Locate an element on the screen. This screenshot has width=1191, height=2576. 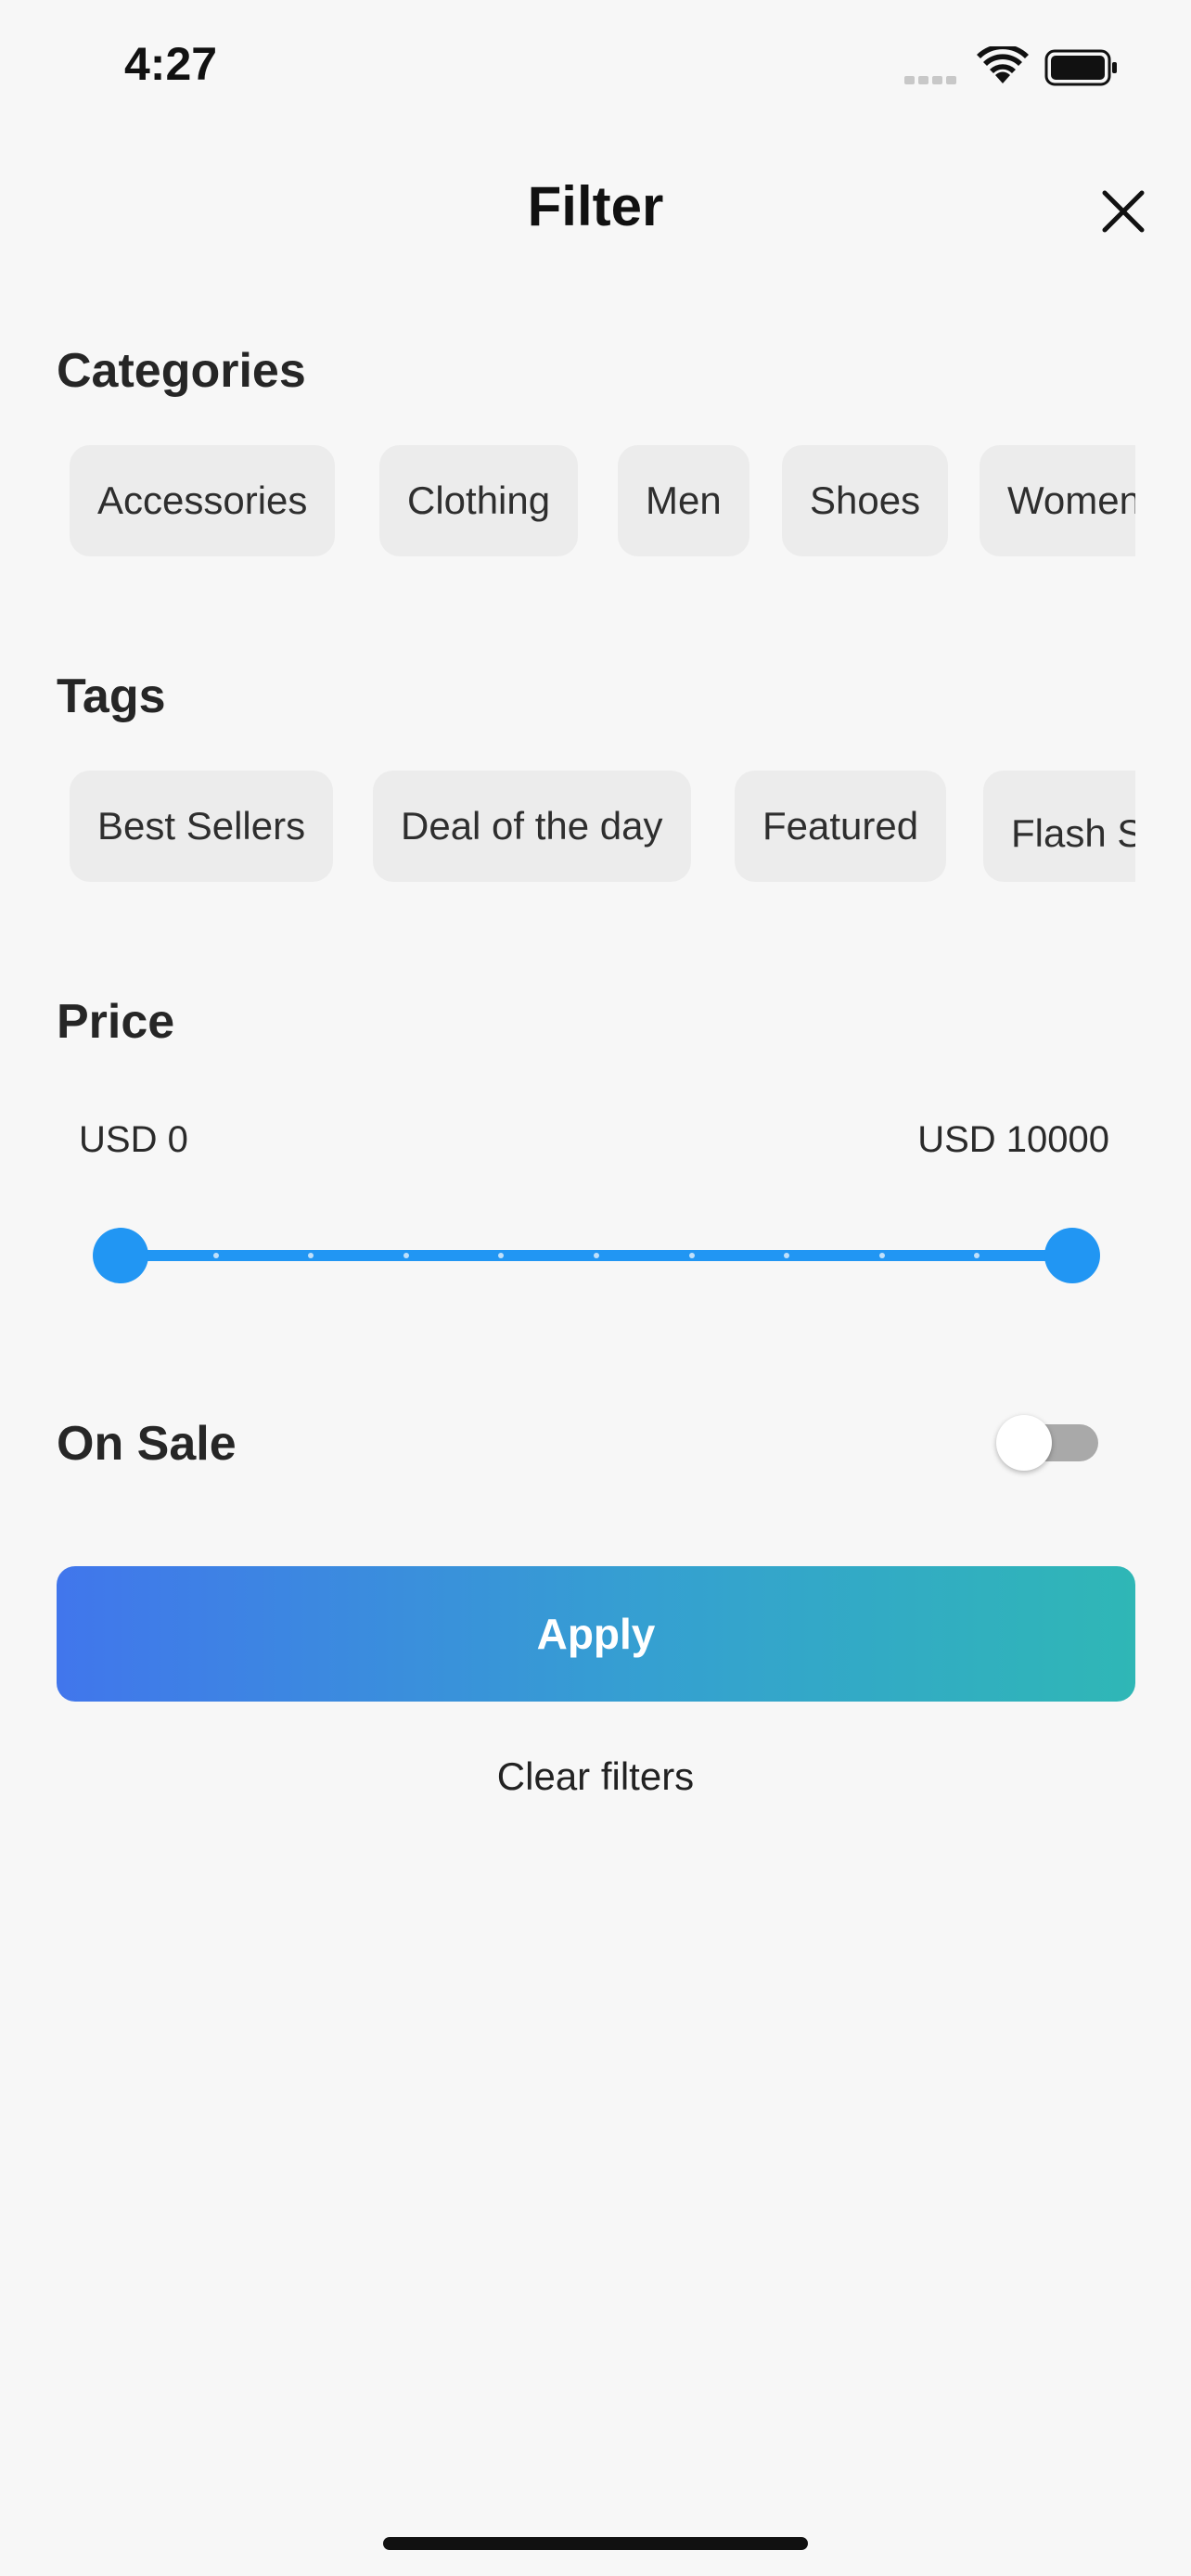
cellular-signal-icon is located at coordinates (933, 78).